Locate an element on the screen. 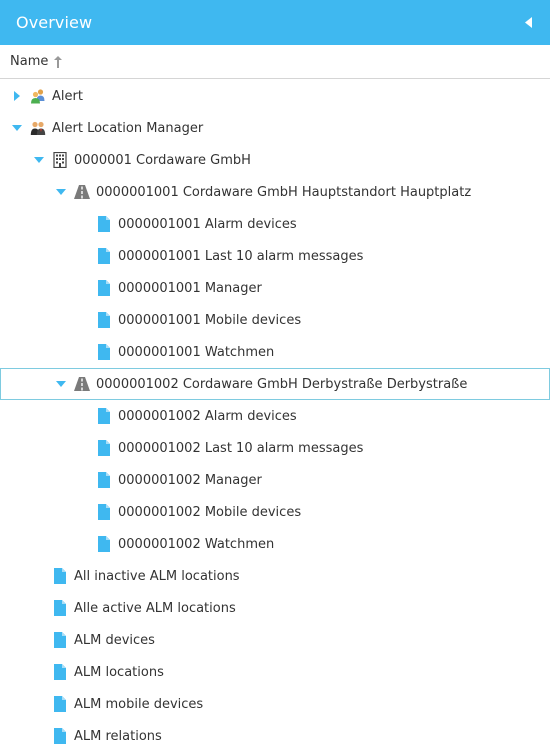 Image resolution: width=550 pixels, height=755 pixels. tree-row-label: 0000001002 Last 10 alarm messages is located at coordinates (241, 448).